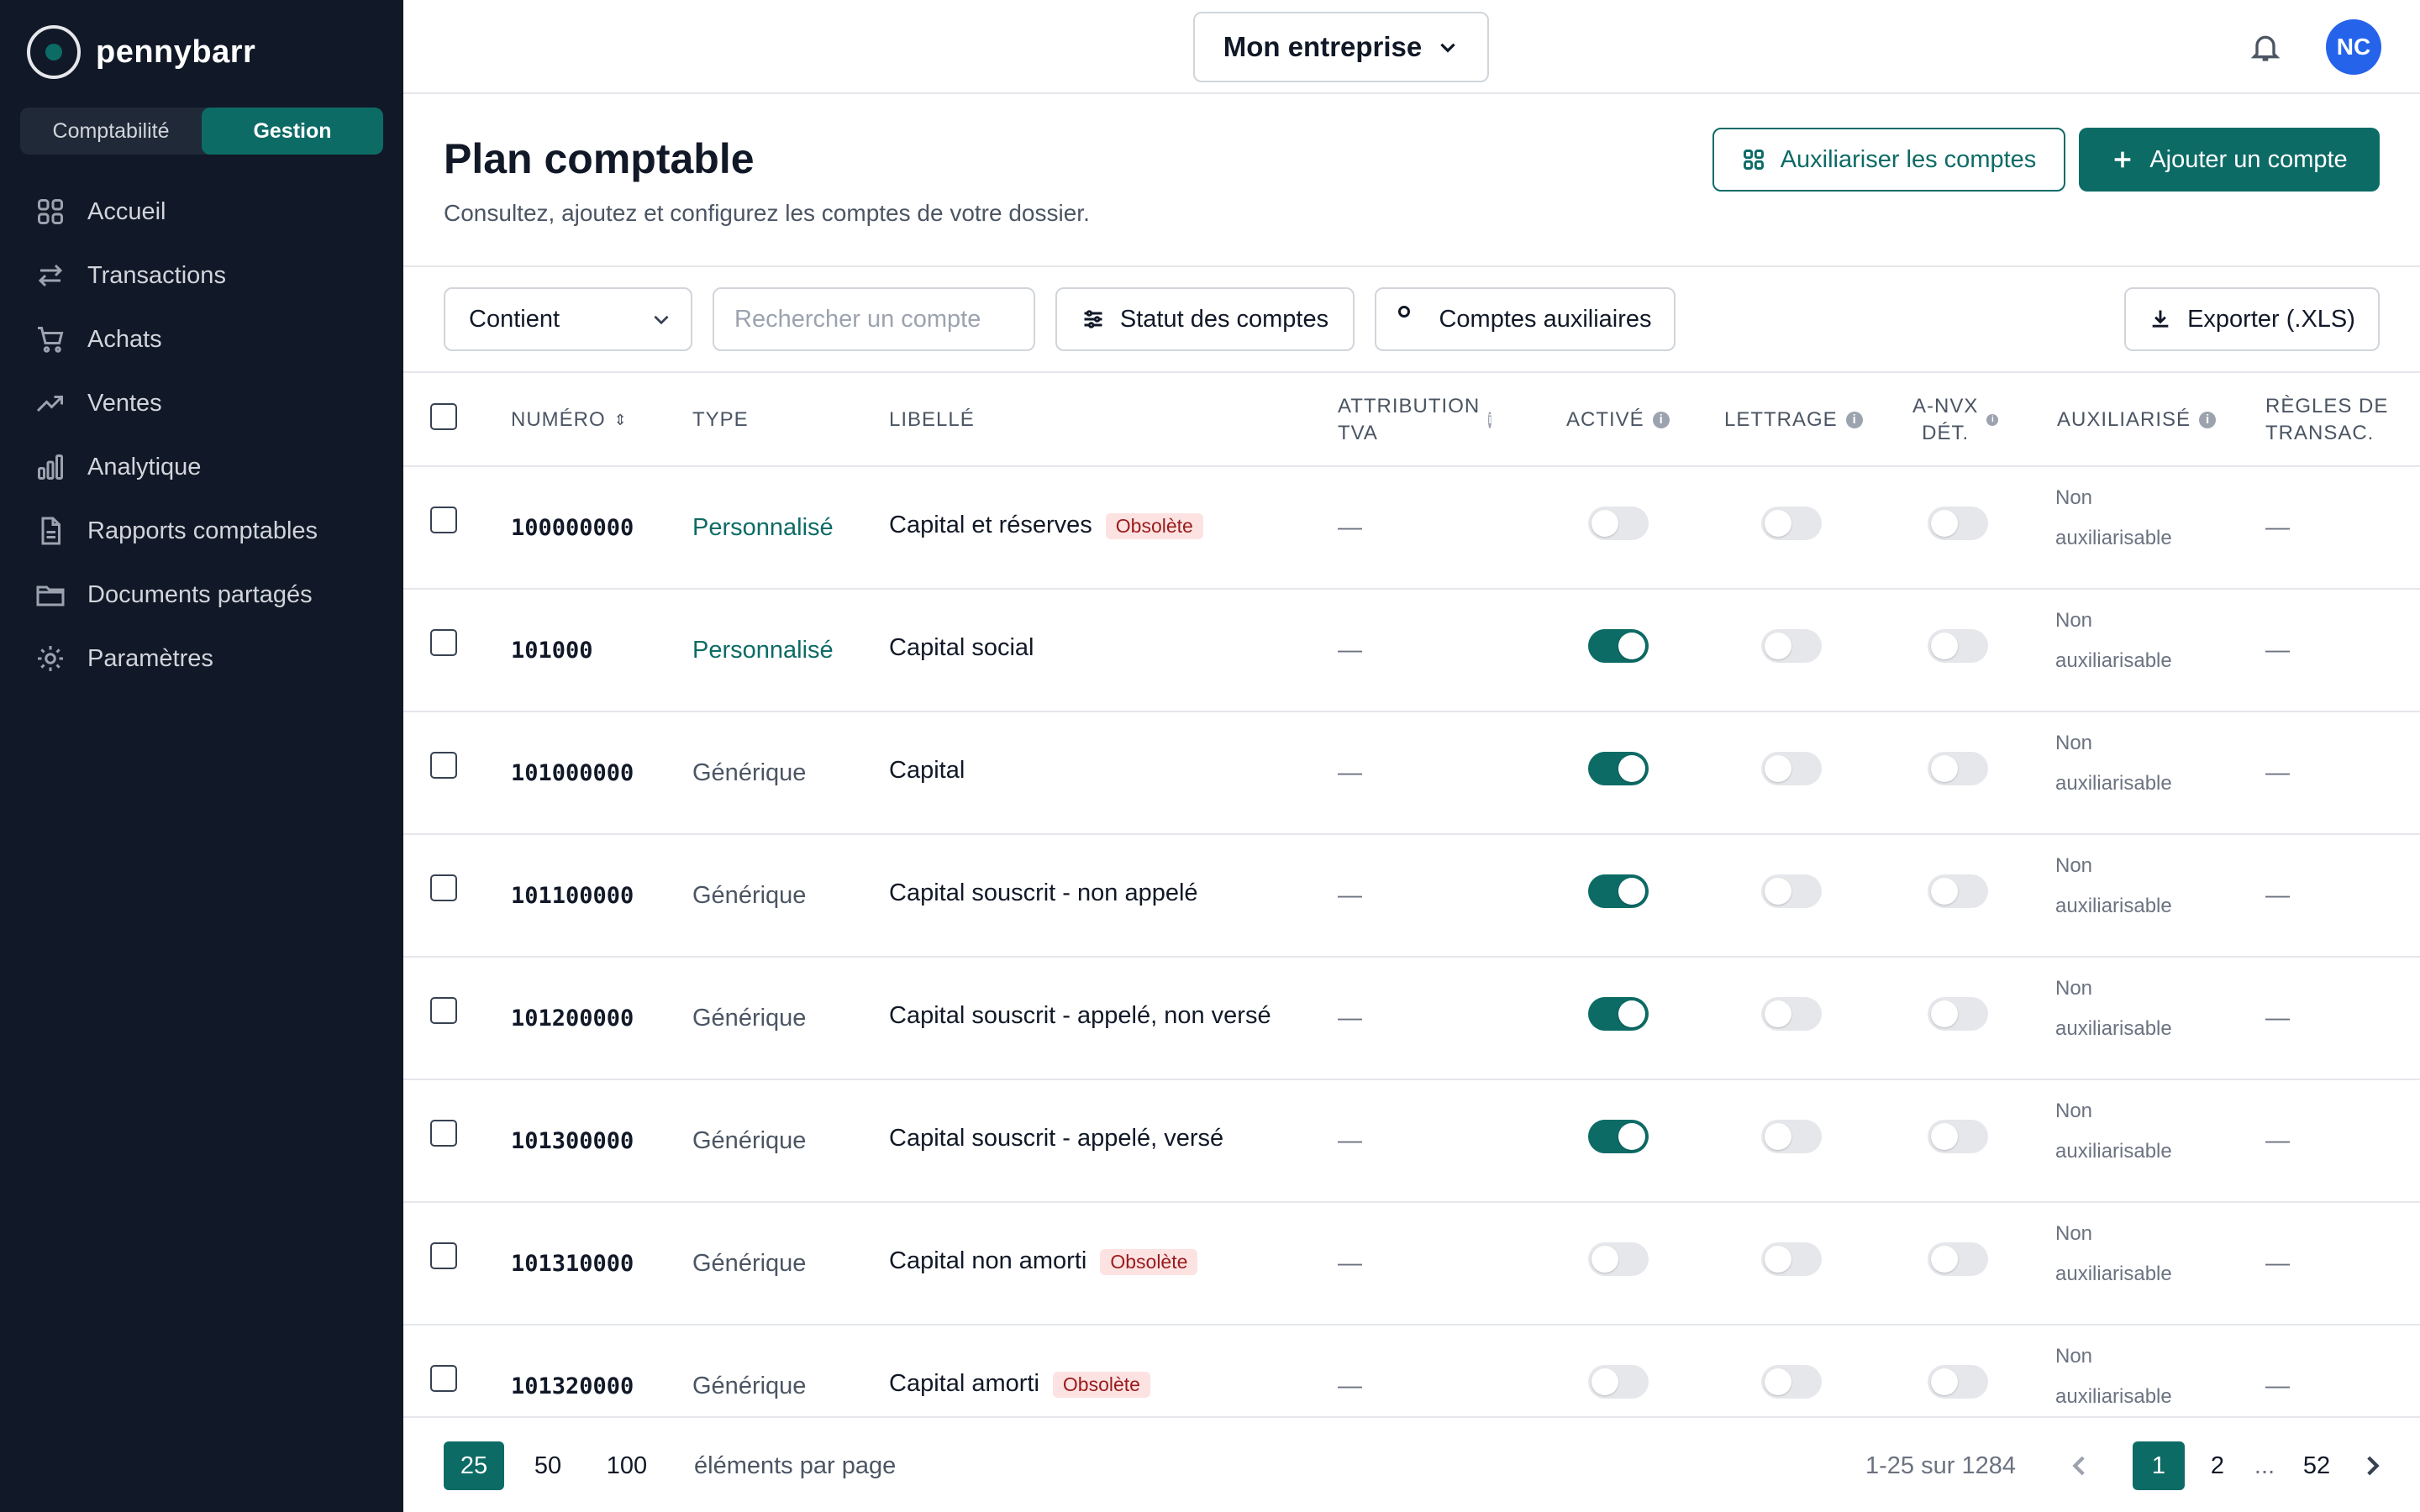  I want to click on column-label-line: ATTRIBUTION, so click(1409, 406).